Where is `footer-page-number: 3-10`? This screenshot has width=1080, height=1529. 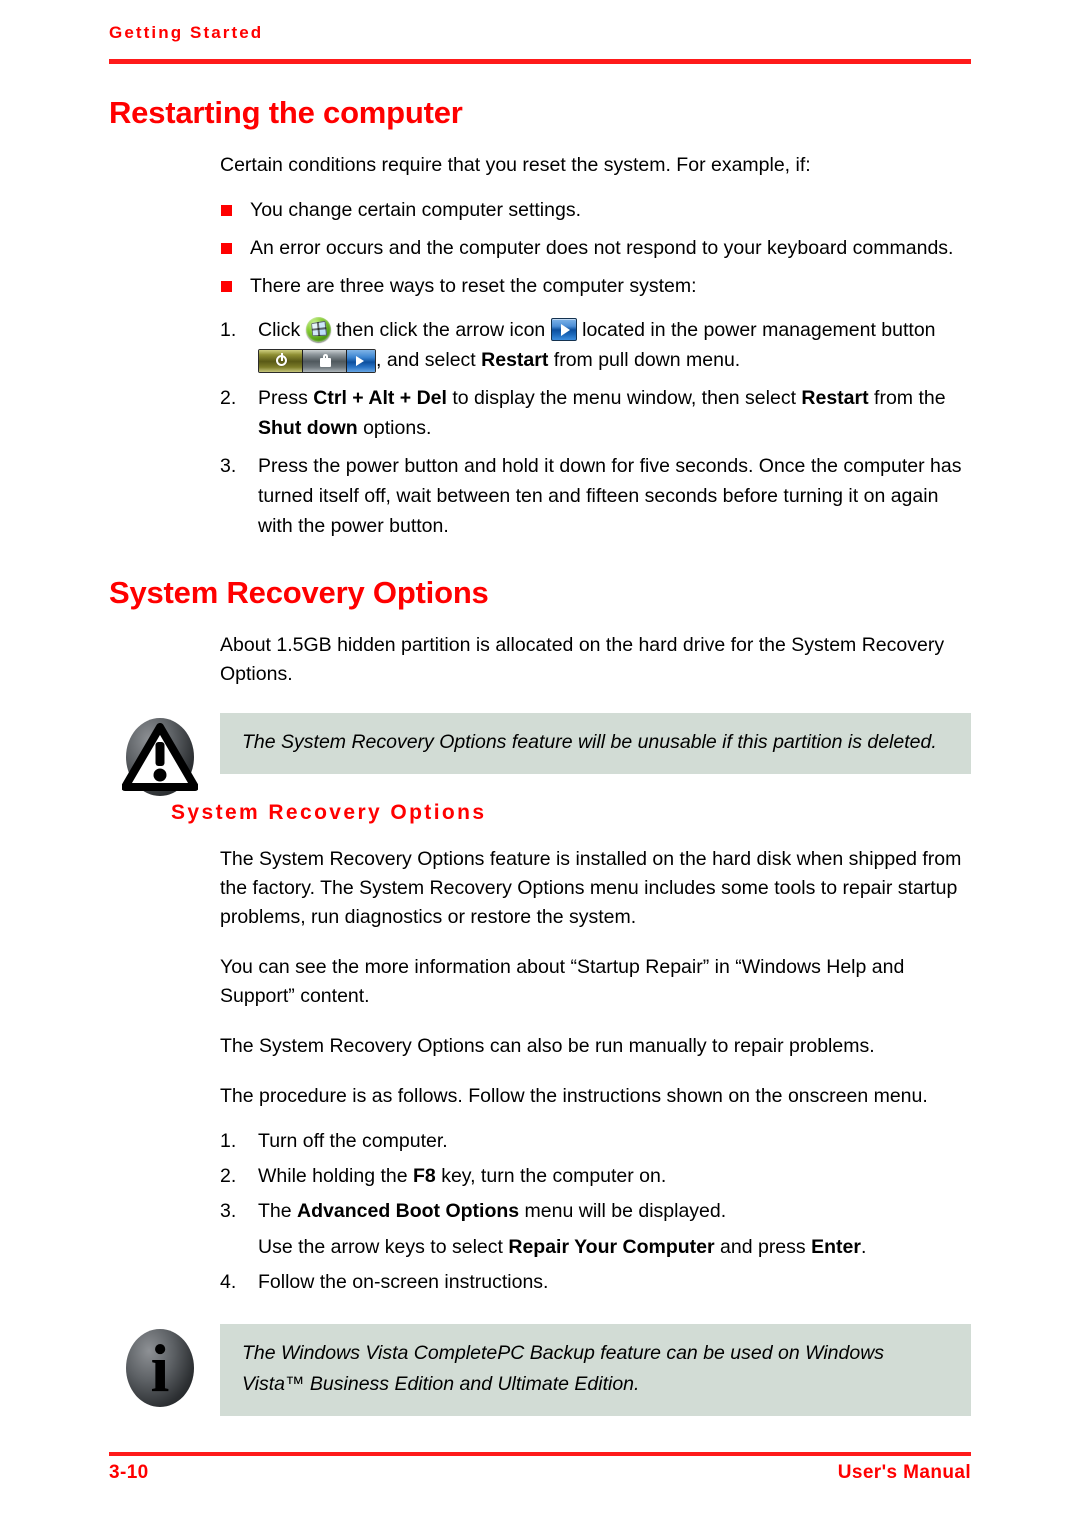 footer-page-number: 3-10 is located at coordinates (129, 1472).